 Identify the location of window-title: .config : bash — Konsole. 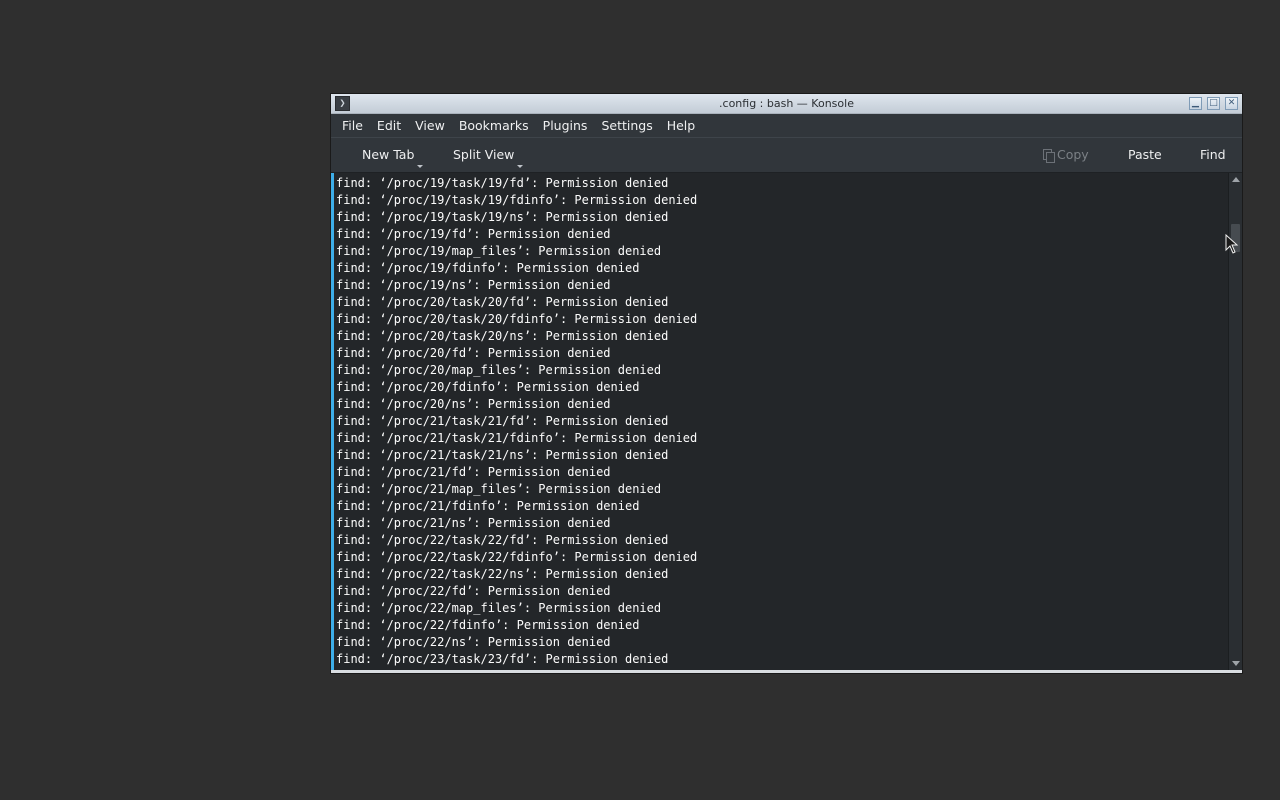
(786, 103).